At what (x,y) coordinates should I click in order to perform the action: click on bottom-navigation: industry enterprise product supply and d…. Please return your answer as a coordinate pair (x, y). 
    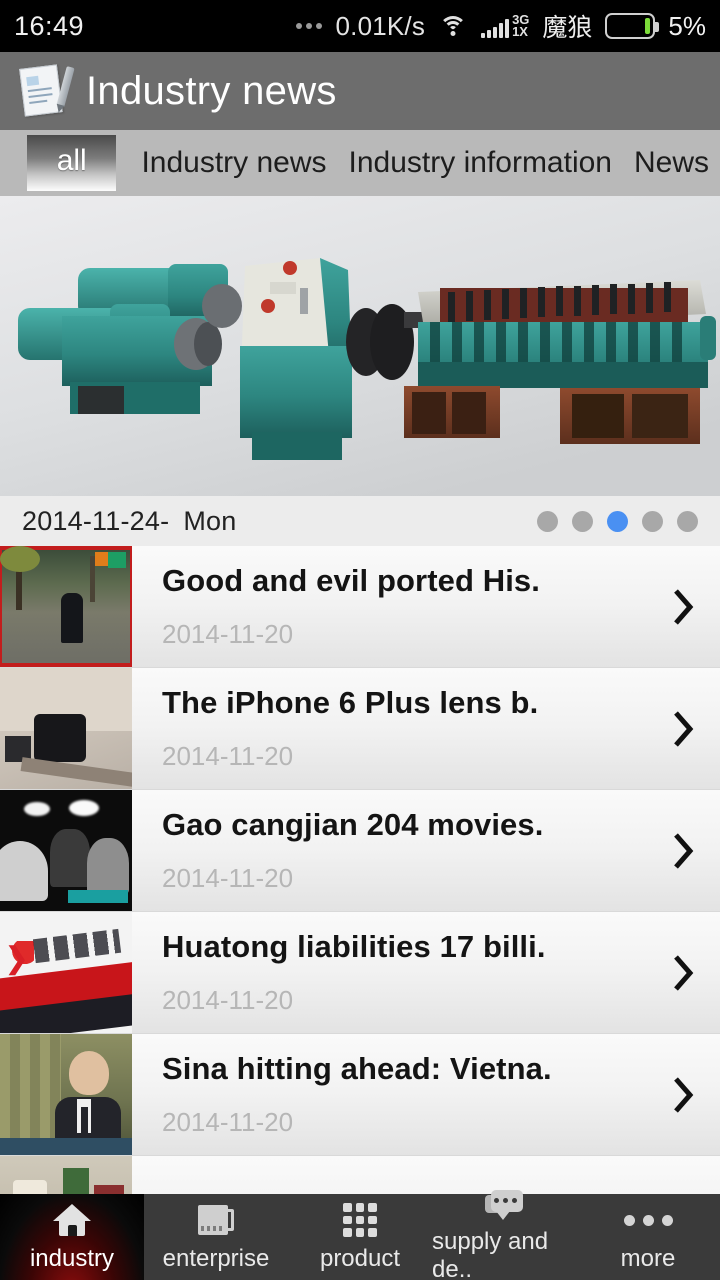
    Looking at the image, I should click on (360, 1235).